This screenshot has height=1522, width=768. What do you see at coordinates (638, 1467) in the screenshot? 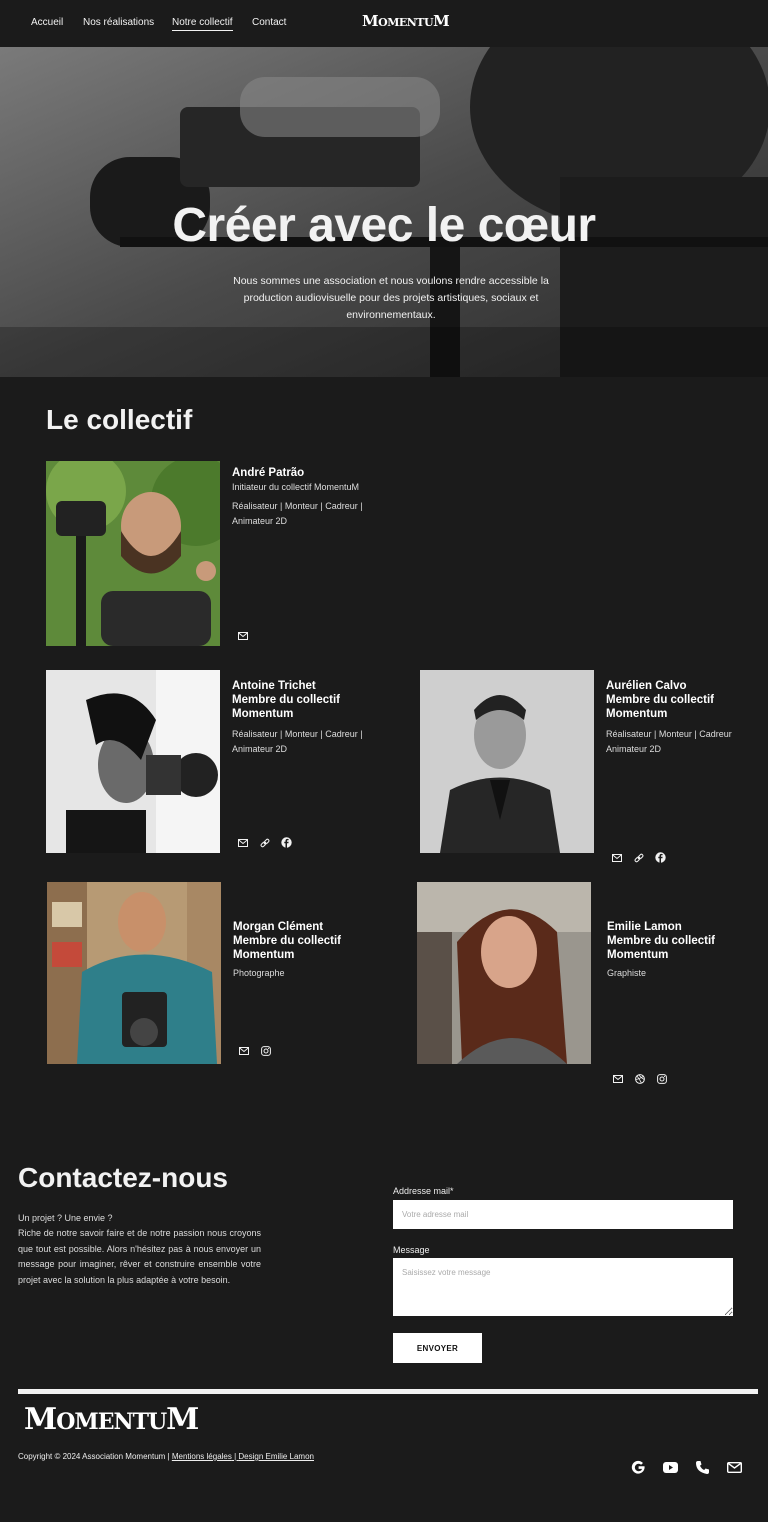
I see `google-icon` at bounding box center [638, 1467].